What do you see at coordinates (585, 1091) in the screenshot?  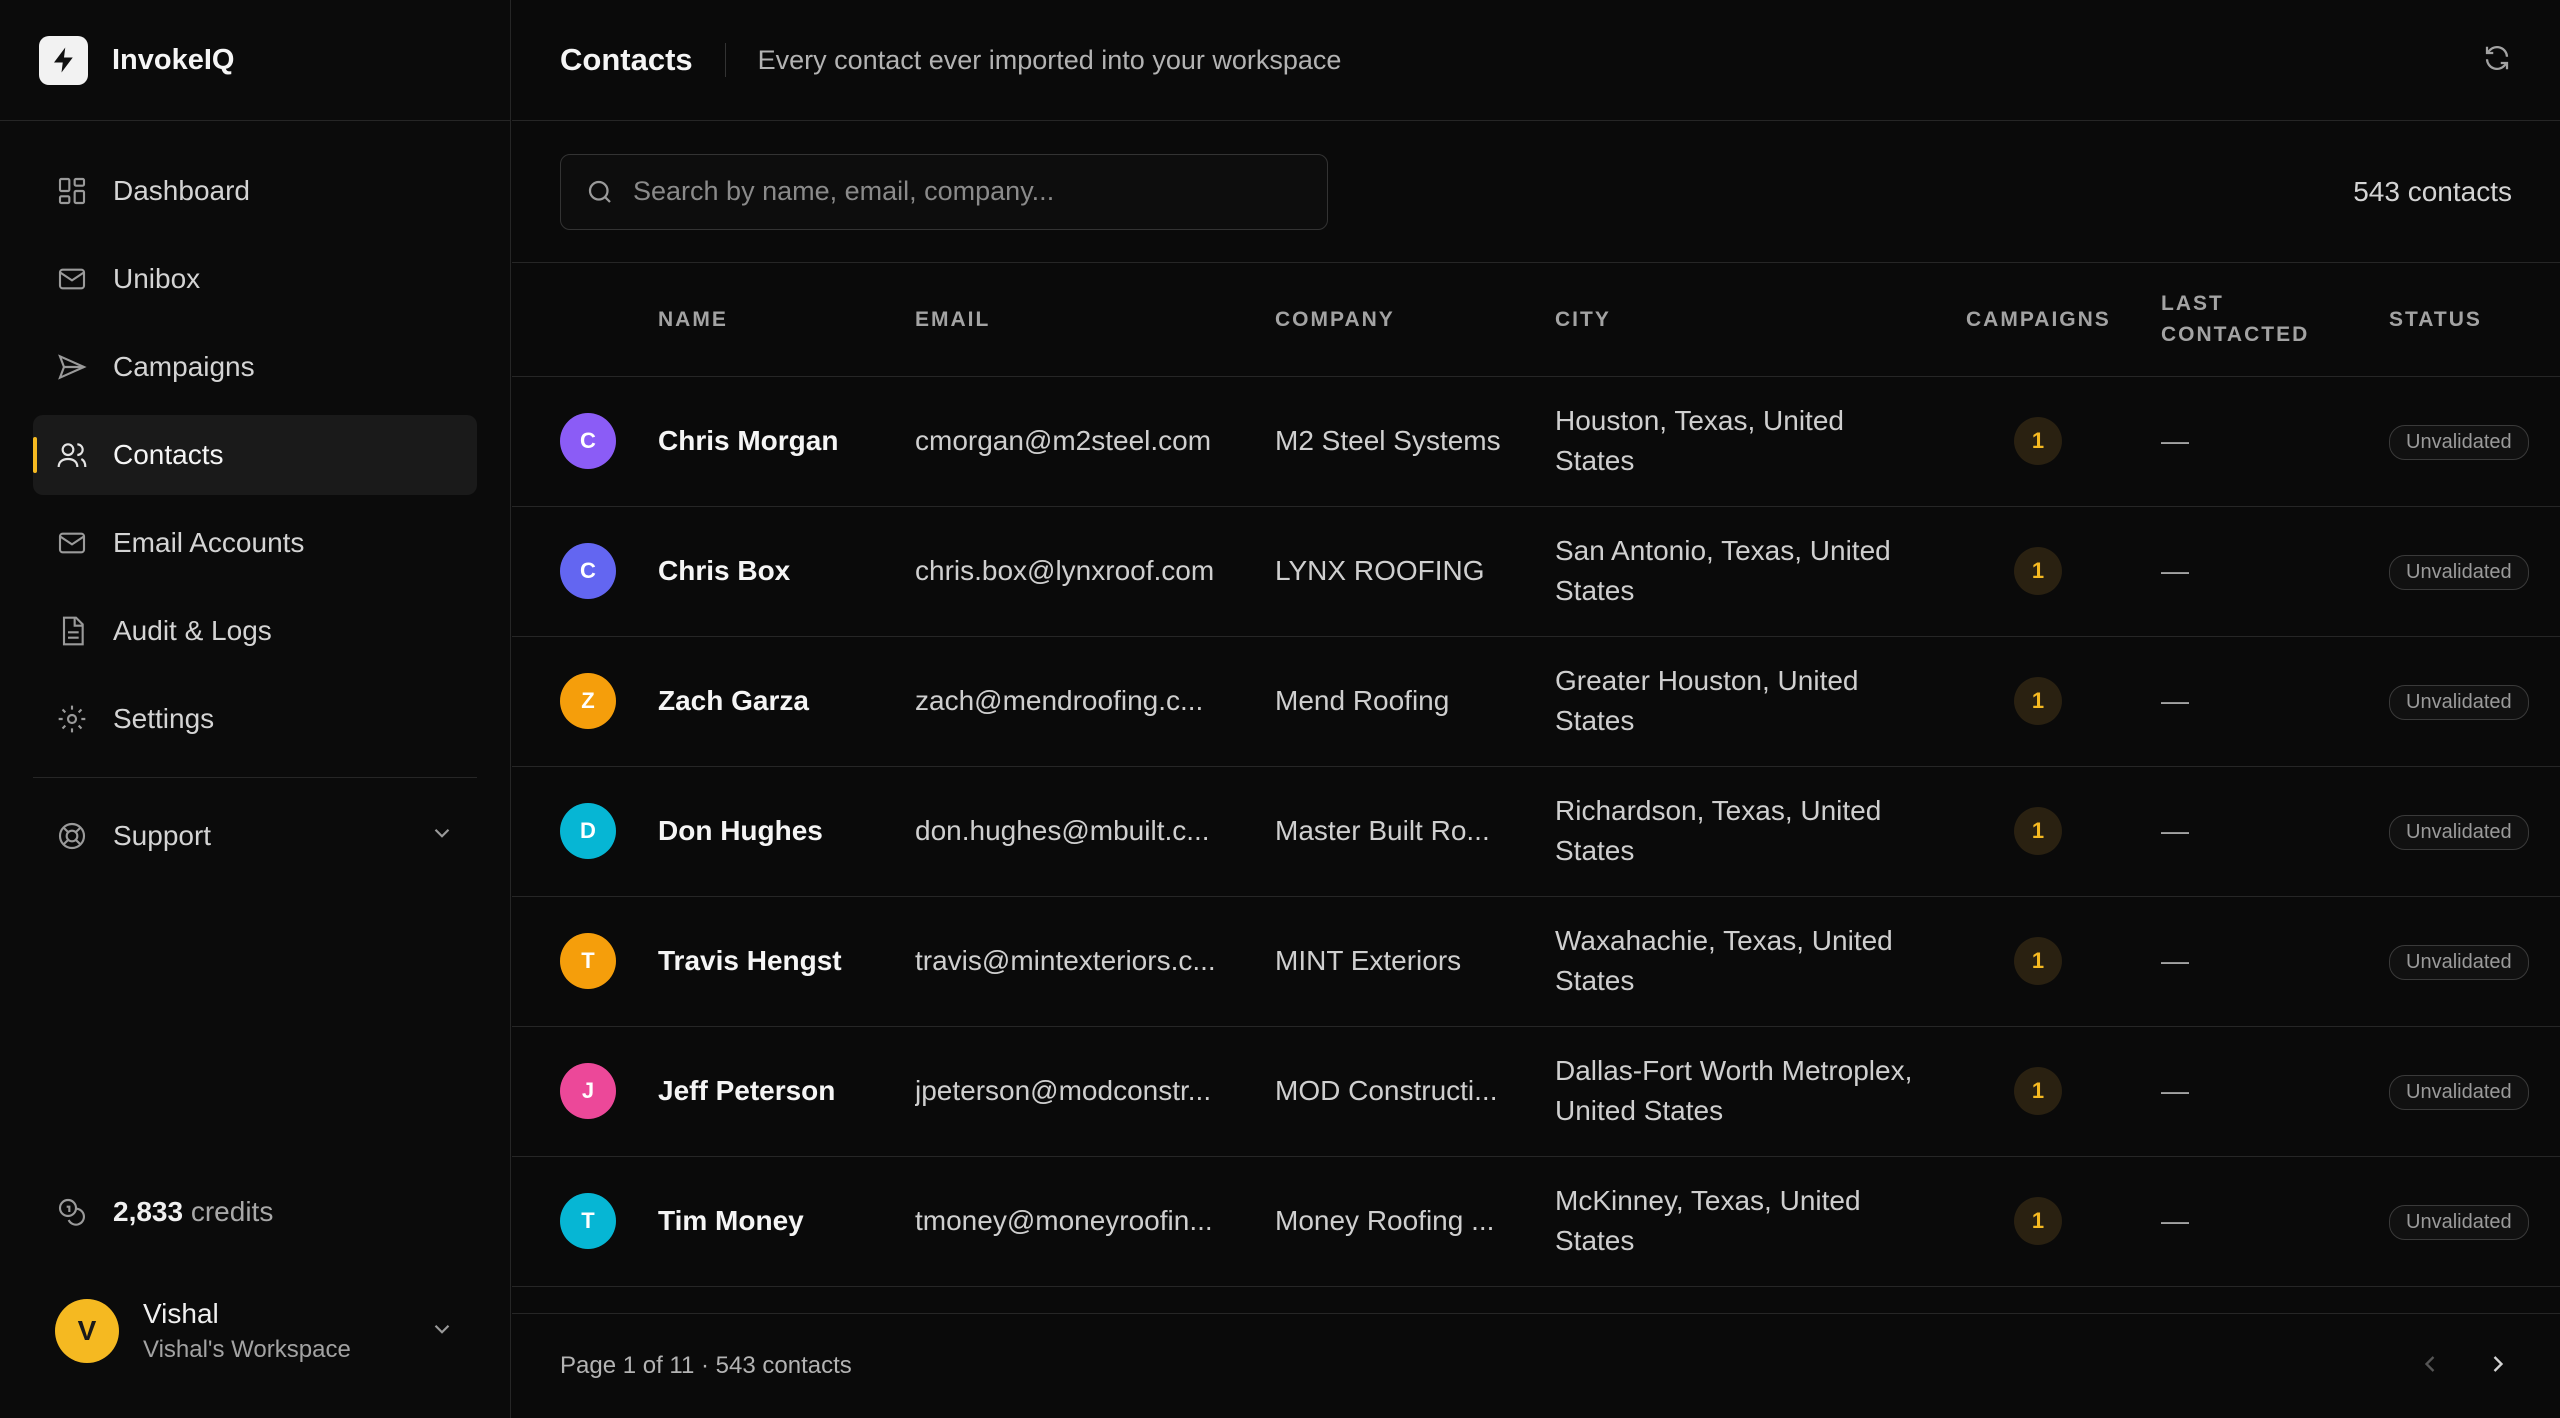 I see `avatar-cell: J` at bounding box center [585, 1091].